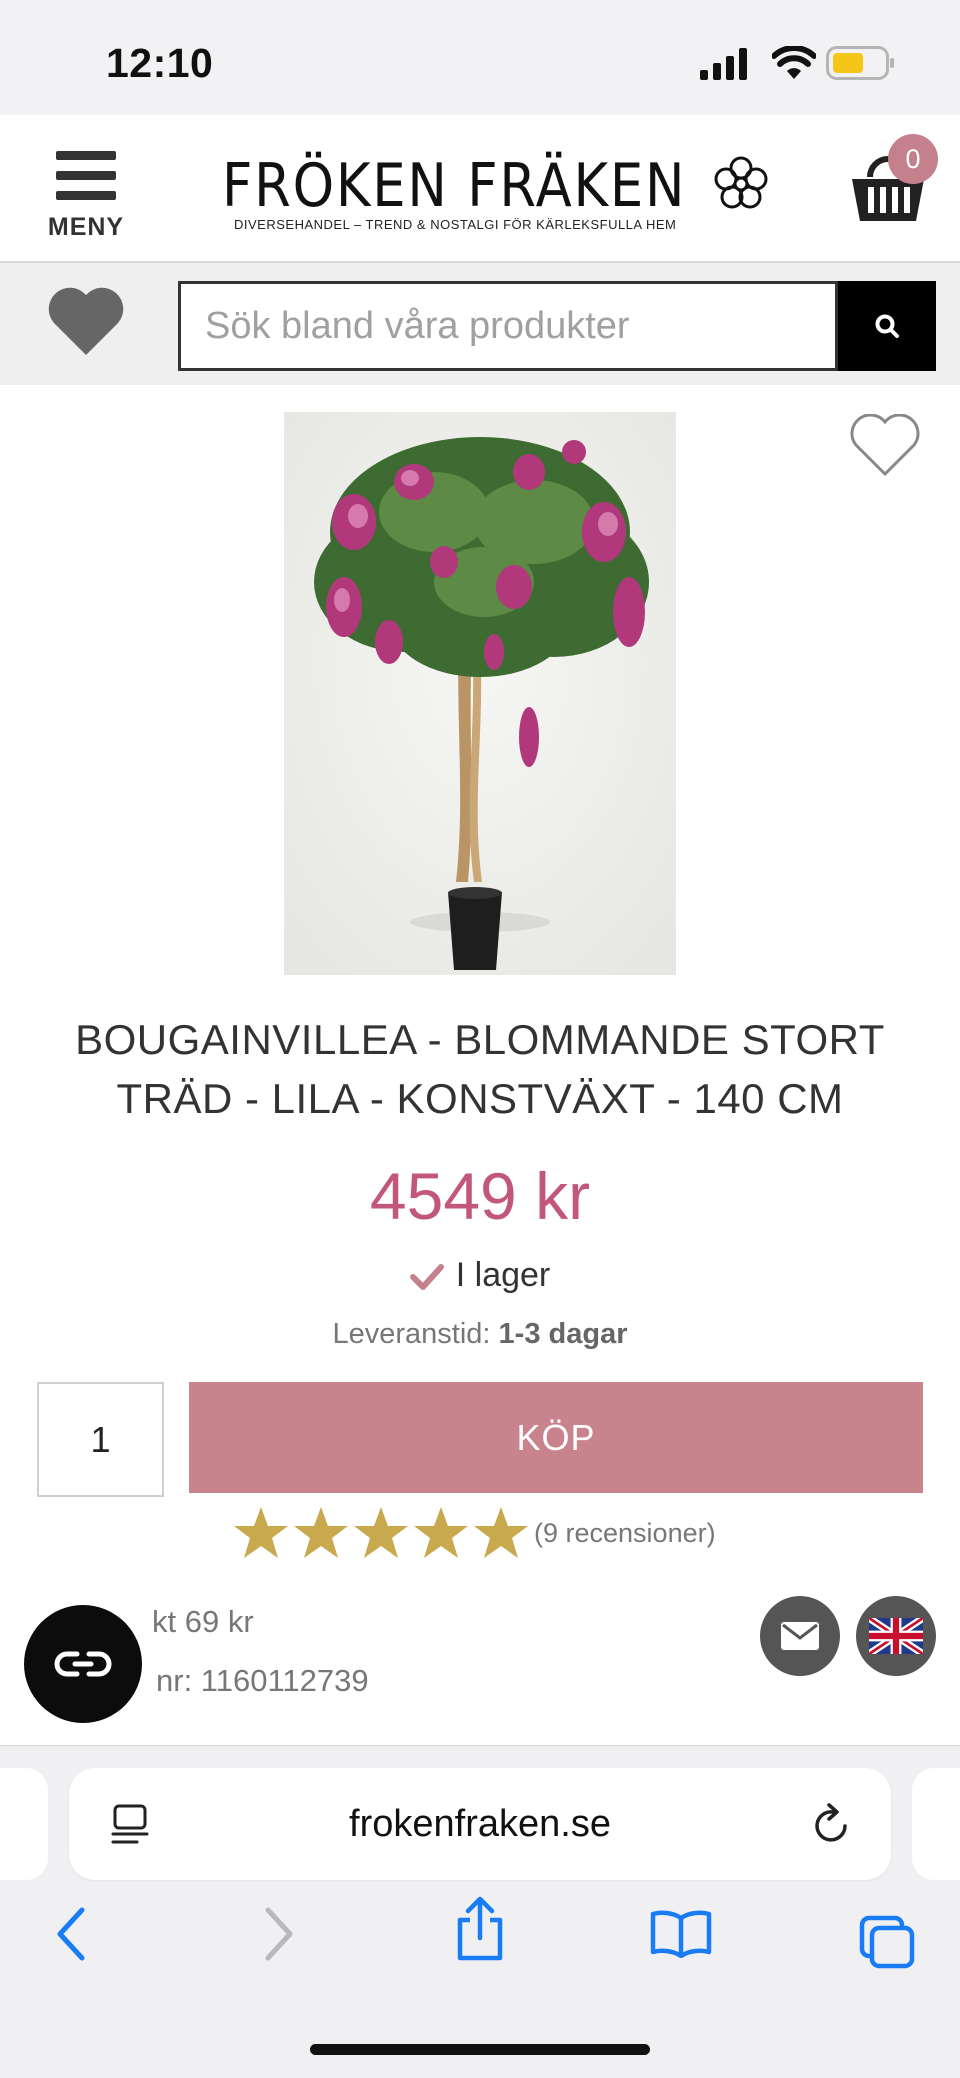 This screenshot has height=2078, width=960. I want to click on delivery-label: Leveranstid:, so click(411, 1334).